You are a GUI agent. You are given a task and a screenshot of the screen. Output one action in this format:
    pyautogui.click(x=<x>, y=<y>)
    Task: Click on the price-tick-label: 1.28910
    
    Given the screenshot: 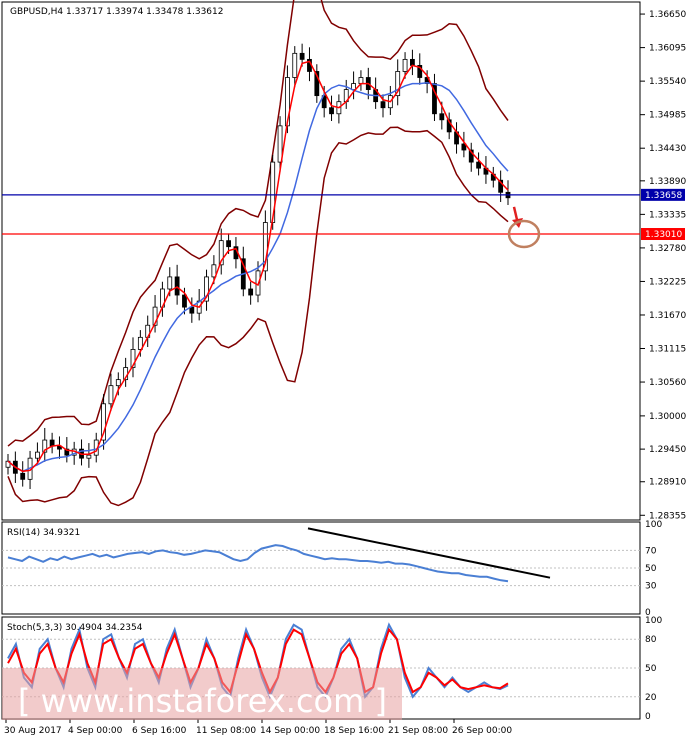 What is the action you would take?
    pyautogui.click(x=667, y=483)
    